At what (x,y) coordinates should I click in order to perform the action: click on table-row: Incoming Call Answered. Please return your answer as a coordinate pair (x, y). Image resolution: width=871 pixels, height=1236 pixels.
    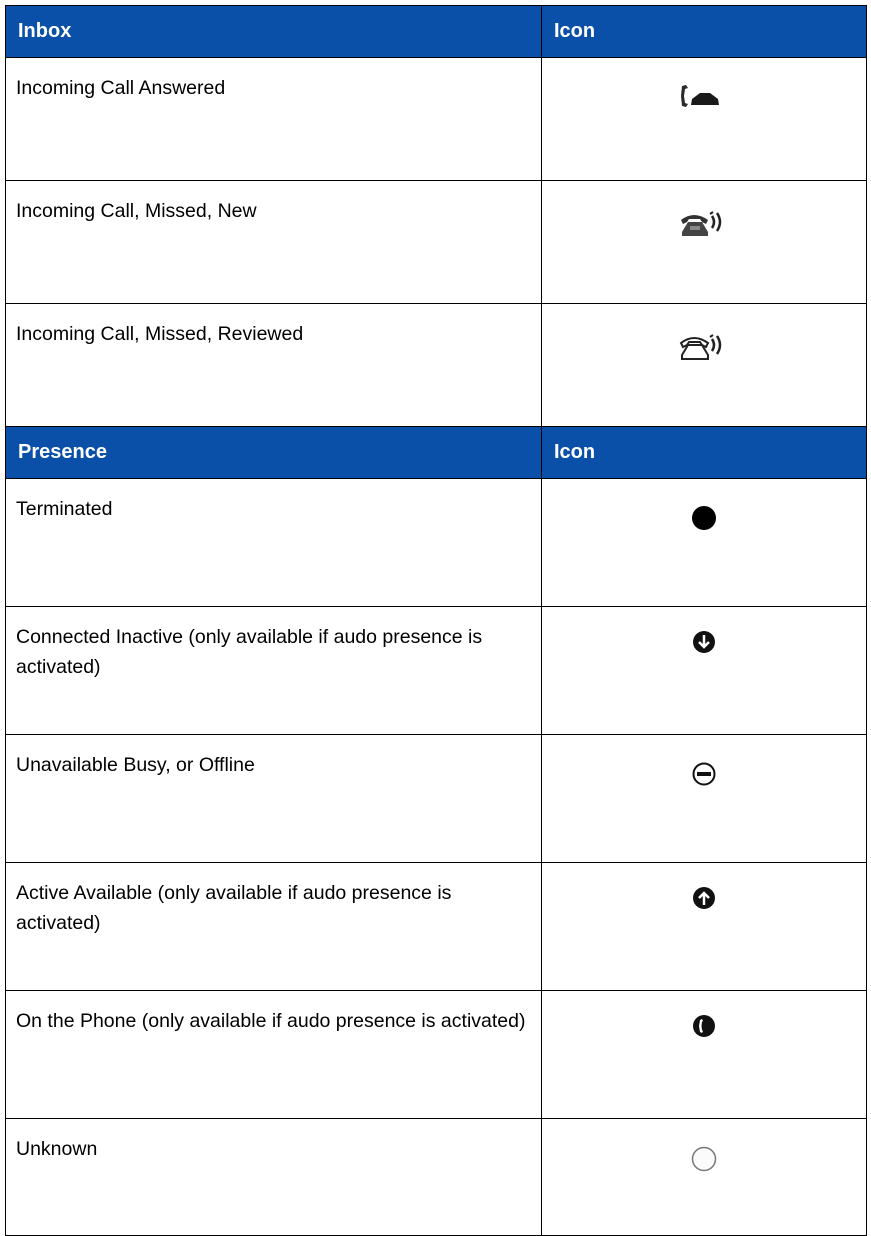
    Looking at the image, I should click on (436, 119).